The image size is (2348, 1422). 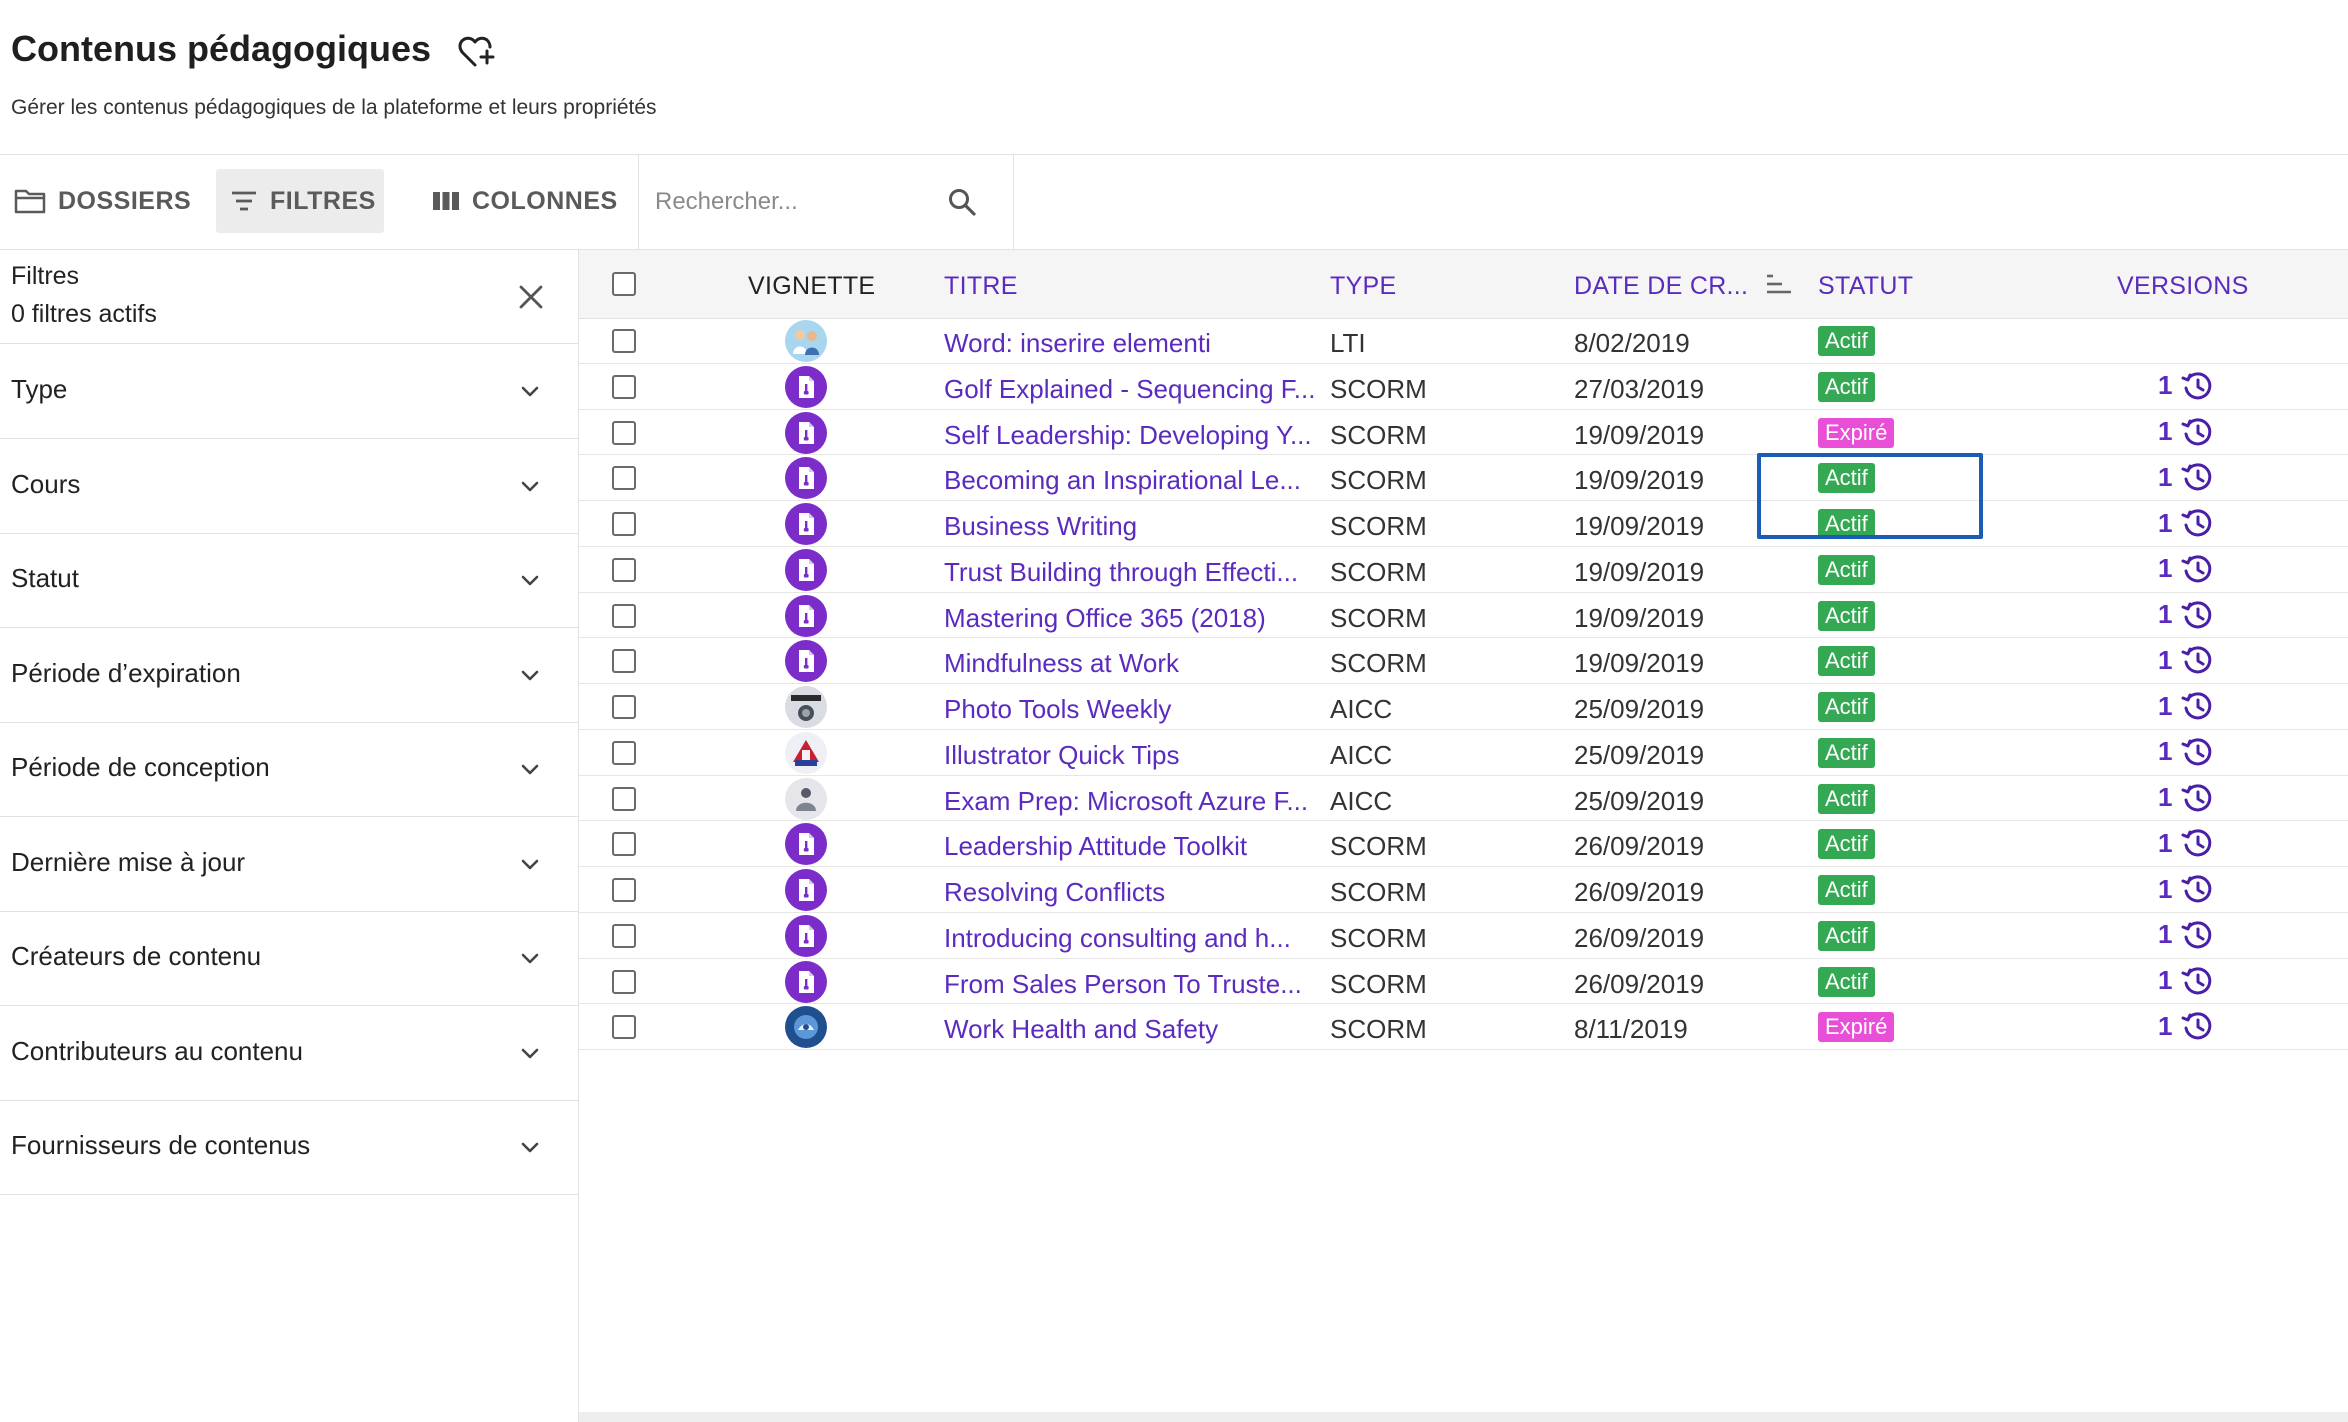 What do you see at coordinates (1136, 1029) in the screenshot?
I see `content-title-link: Work Health and Safety` at bounding box center [1136, 1029].